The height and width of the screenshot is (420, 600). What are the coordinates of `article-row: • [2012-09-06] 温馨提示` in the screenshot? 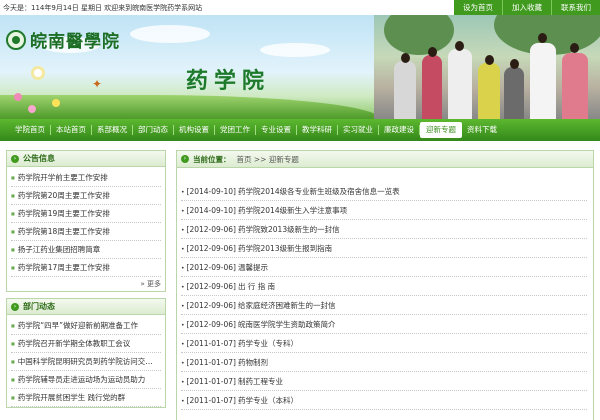 It's located at (384, 267).